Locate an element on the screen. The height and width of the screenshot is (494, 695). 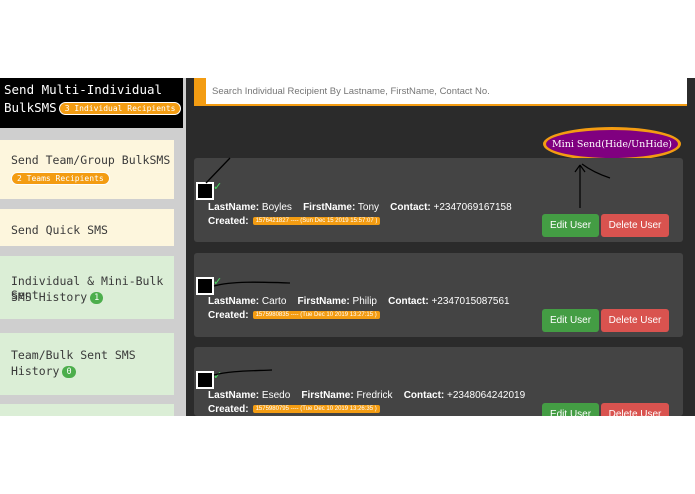
firstname-value: Tony is located at coordinates (368, 207).